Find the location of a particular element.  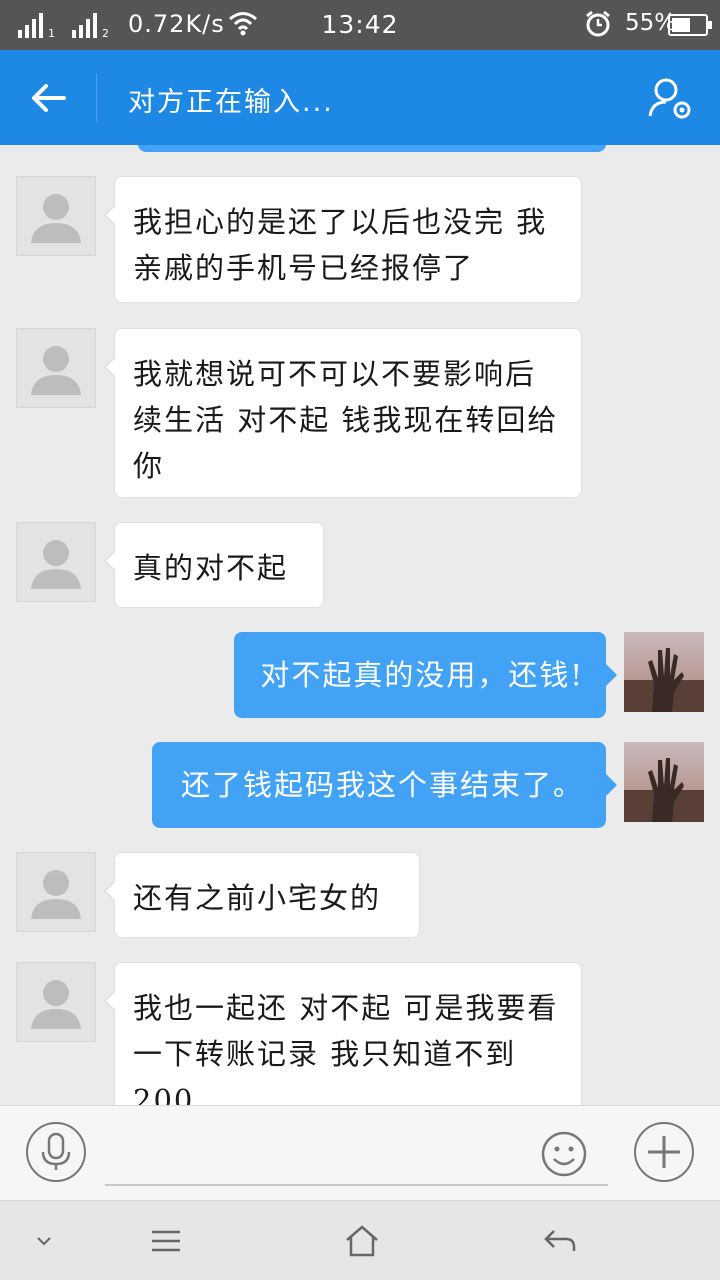

menu-icon is located at coordinates (166, 1241).